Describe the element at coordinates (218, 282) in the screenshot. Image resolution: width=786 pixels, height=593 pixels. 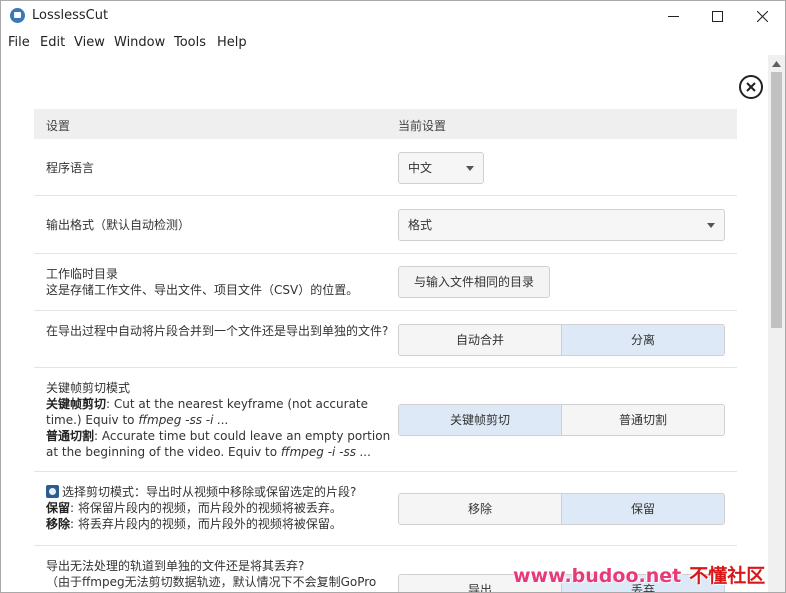
I see `setting-label: 工作临时目录 这是存储工作文件、导出文件、项目文件（CSV）的位置。` at that location.